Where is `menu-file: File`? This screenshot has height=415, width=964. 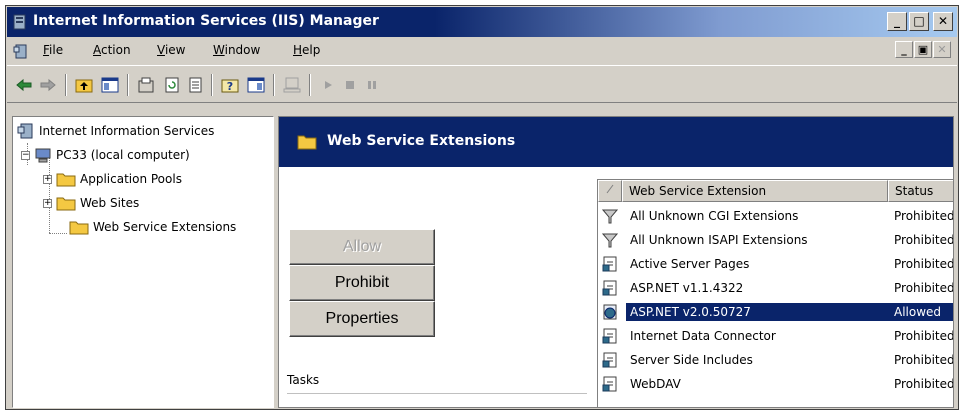 menu-file: File is located at coordinates (53, 50).